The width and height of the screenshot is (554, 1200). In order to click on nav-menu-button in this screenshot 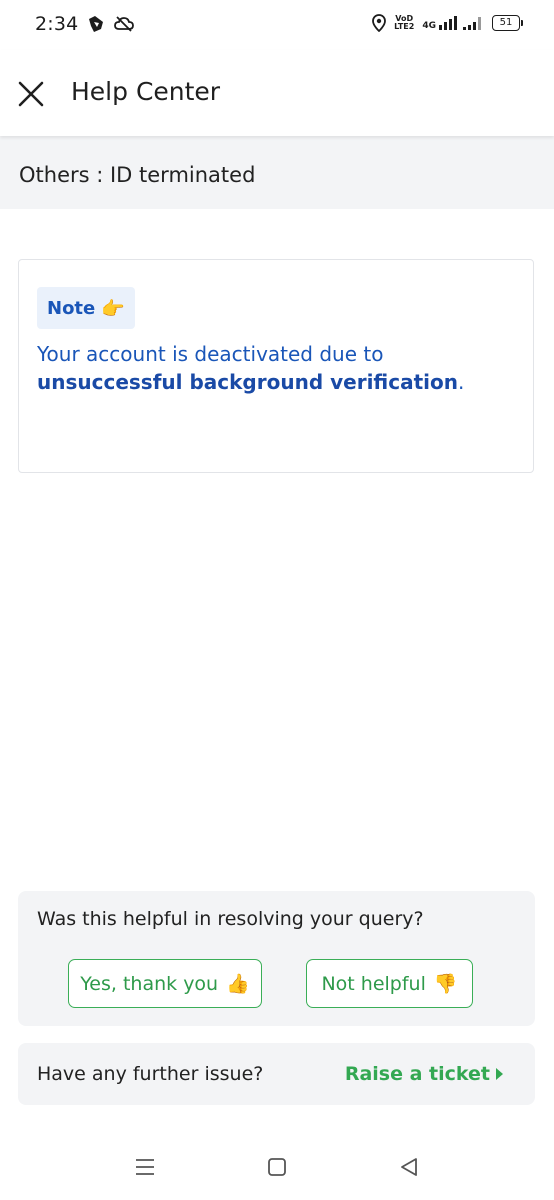, I will do `click(145, 1167)`.